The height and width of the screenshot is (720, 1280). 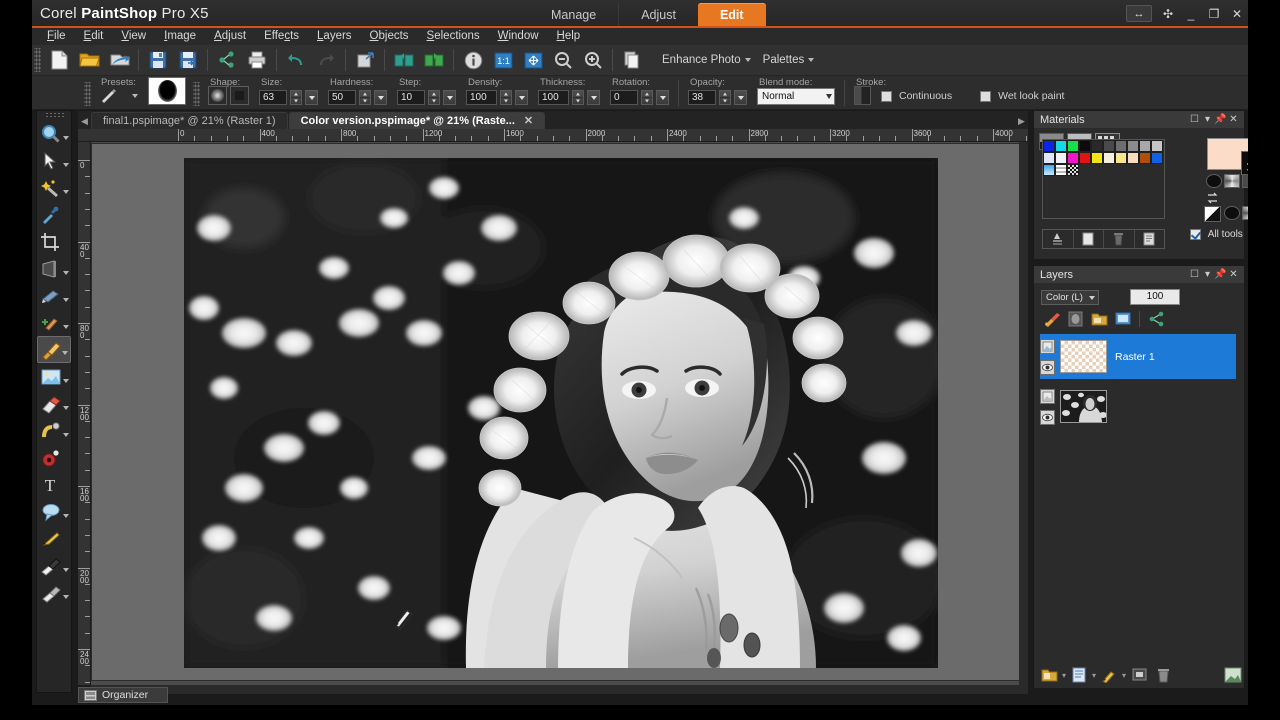 I want to click on all-tools-checkbox, so click(x=1195, y=234).